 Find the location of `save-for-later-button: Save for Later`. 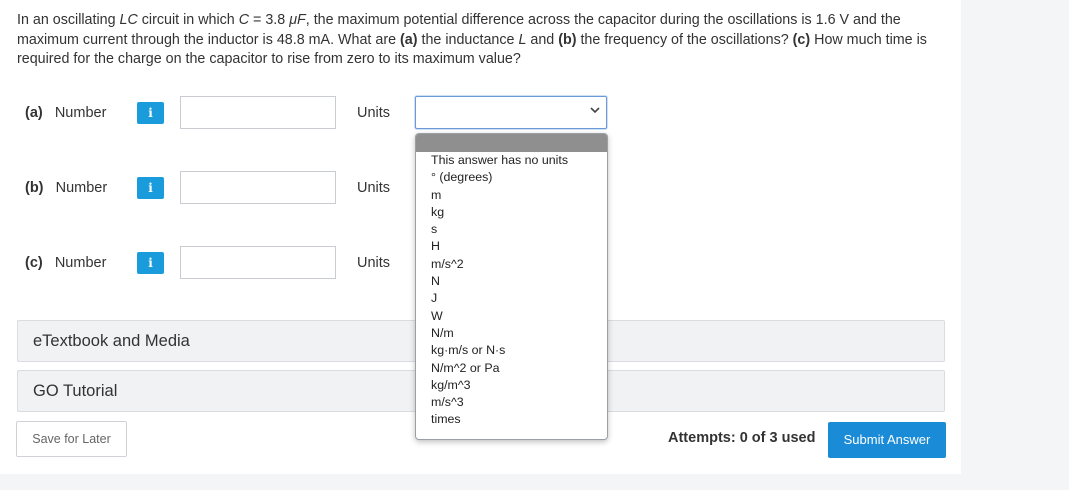

save-for-later-button: Save for Later is located at coordinates (71, 439).